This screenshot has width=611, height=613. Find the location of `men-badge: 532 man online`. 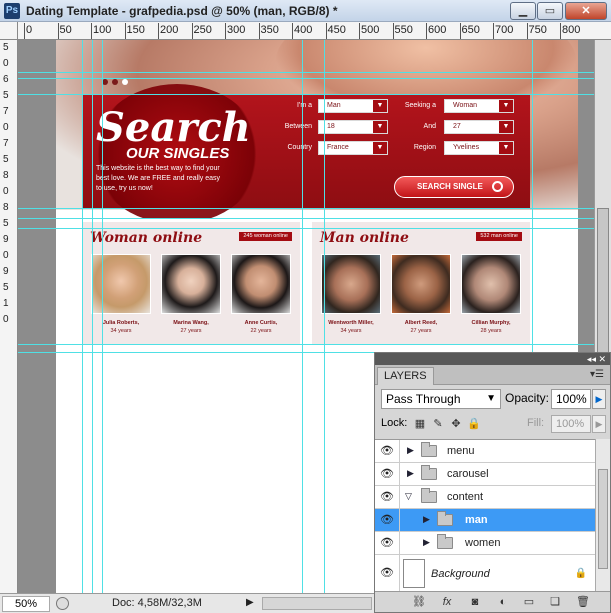

men-badge: 532 man online is located at coordinates (499, 236).